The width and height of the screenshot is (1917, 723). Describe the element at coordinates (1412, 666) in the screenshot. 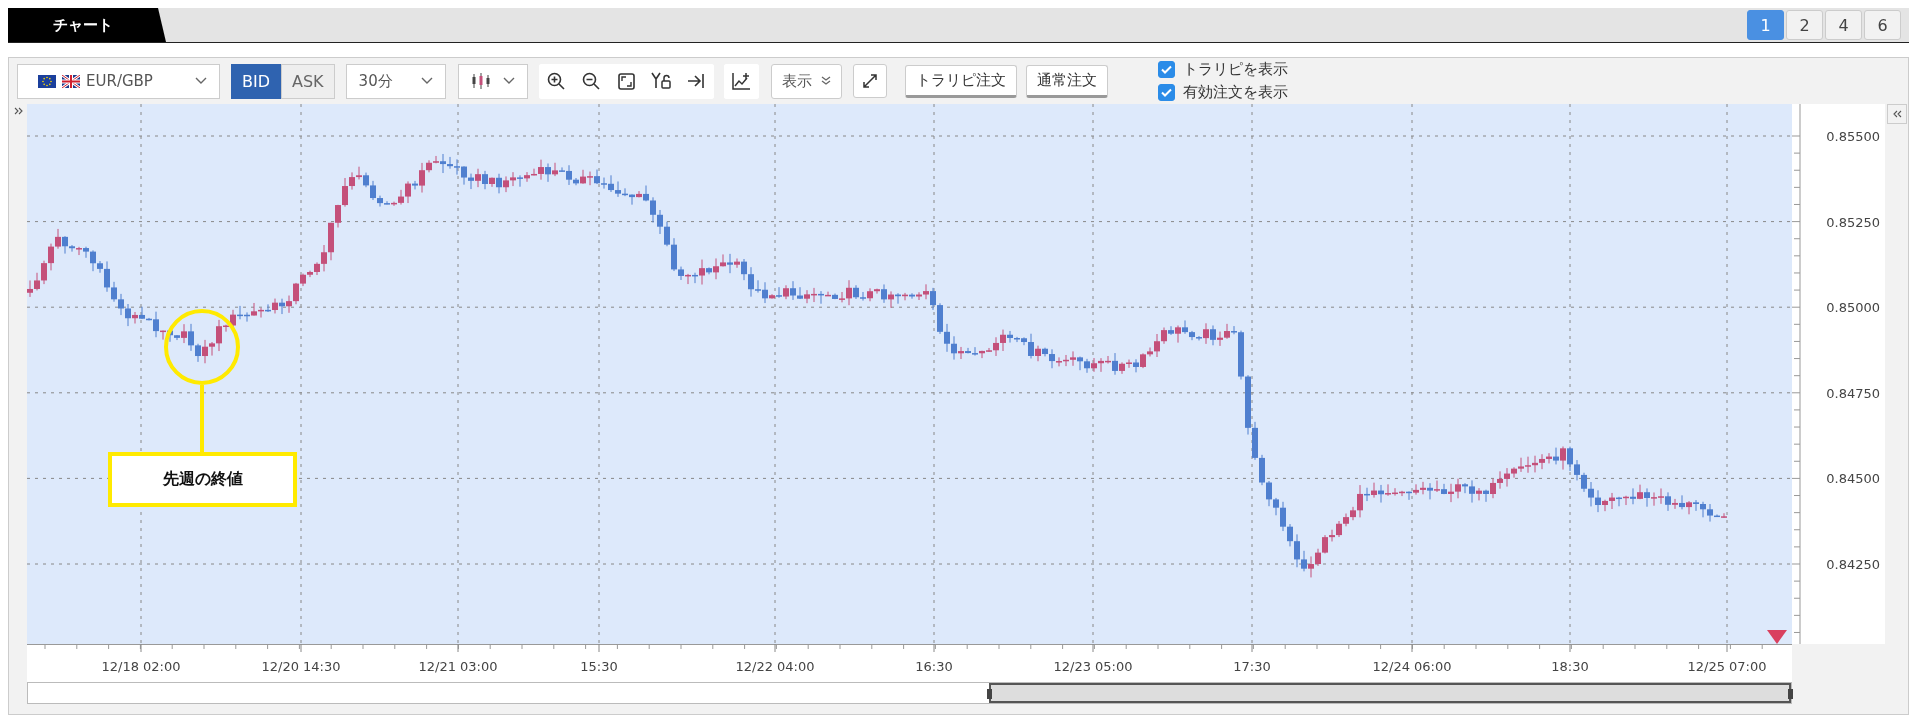

I see `x-axis-label: 12/24 06:00` at that location.